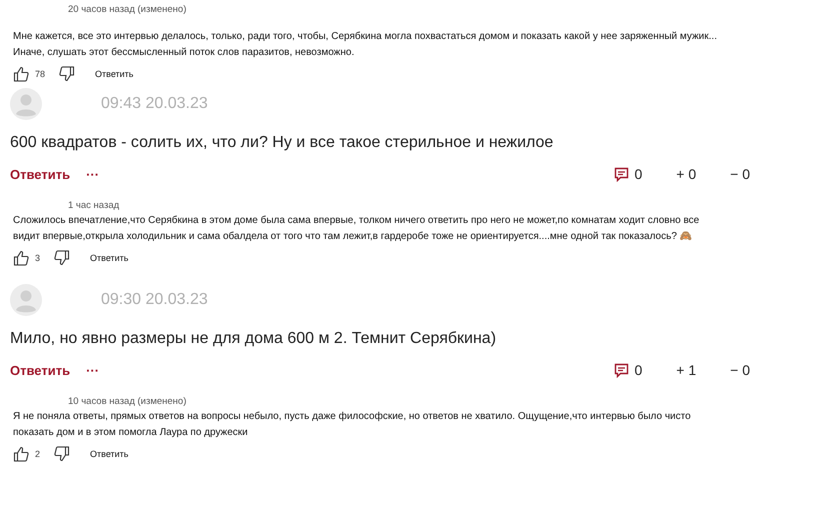  I want to click on comment-text: 600 квадратов - солить их, что ли? Ну и все такое стерильное и нежилое, so click(282, 143).